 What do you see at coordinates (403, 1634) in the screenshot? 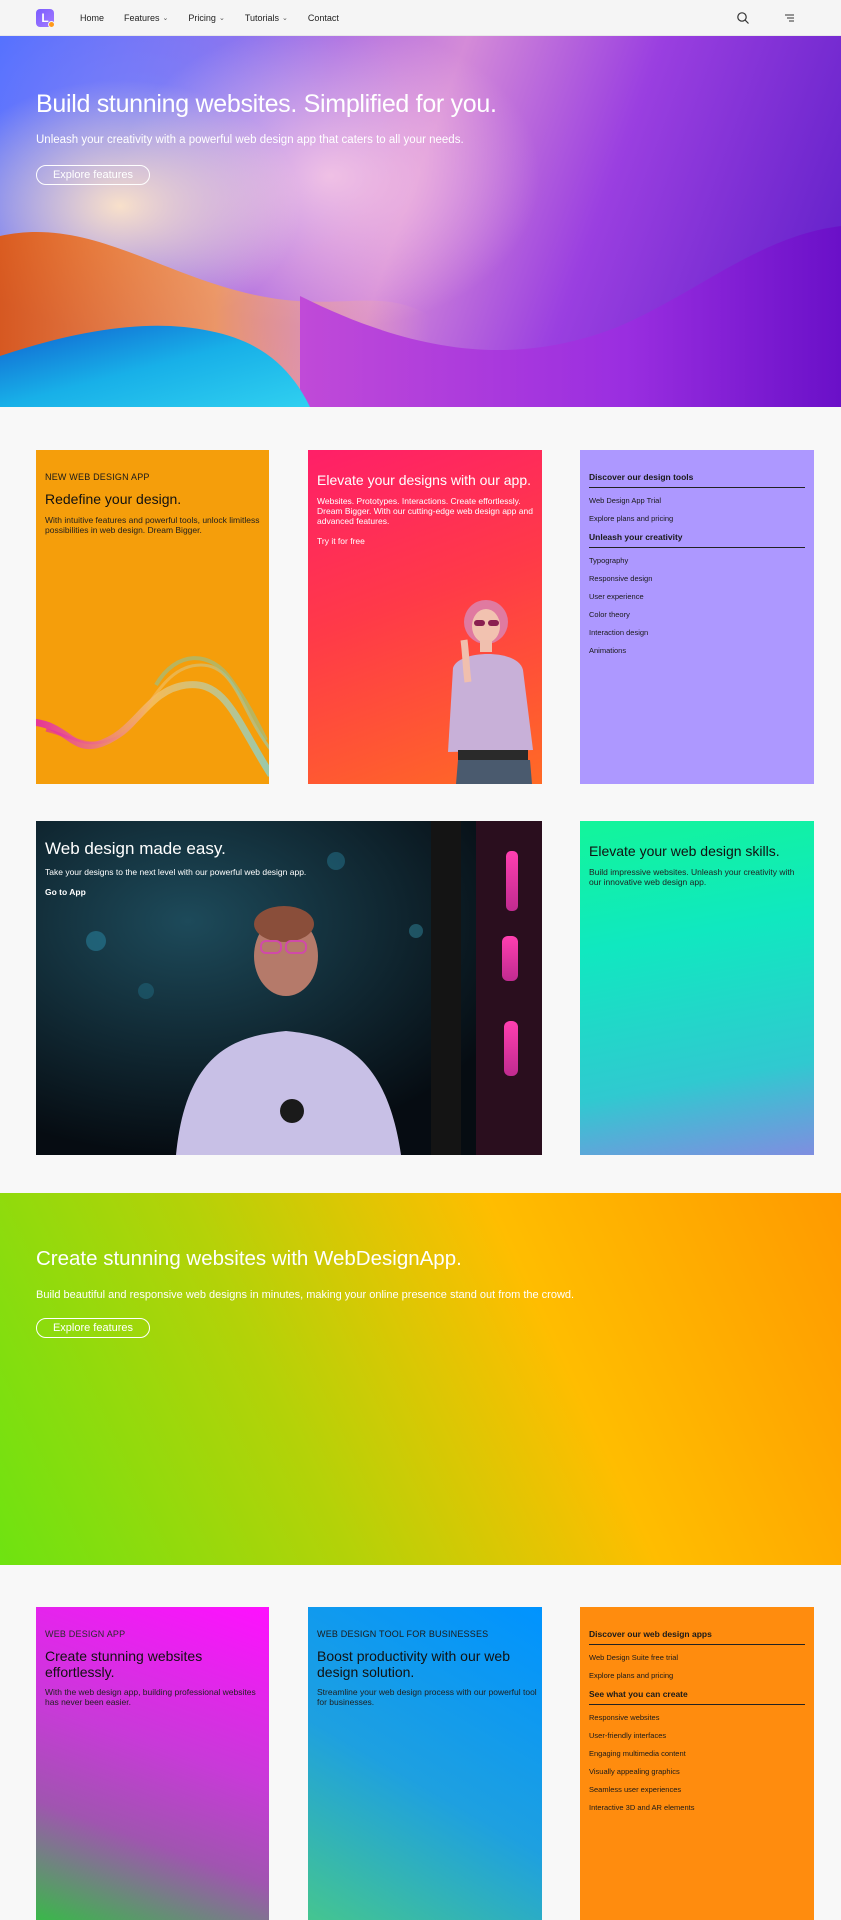
I see `card-eyebrow: WEB DESIGN TOOL FOR BUSINESSES` at bounding box center [403, 1634].